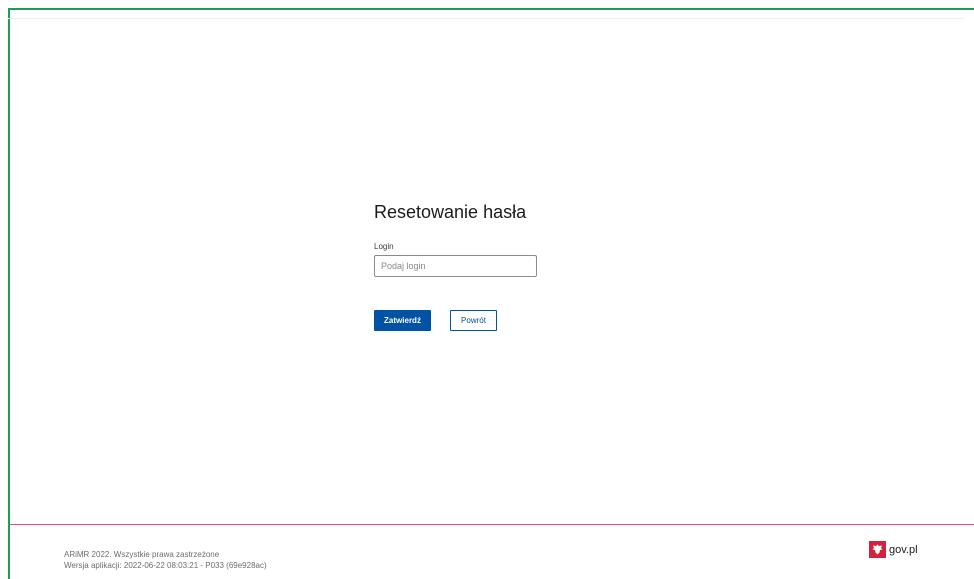  I want to click on copyright-text: ARiMR 2022. Wszystkie prawa zastrzeżone, so click(142, 554).